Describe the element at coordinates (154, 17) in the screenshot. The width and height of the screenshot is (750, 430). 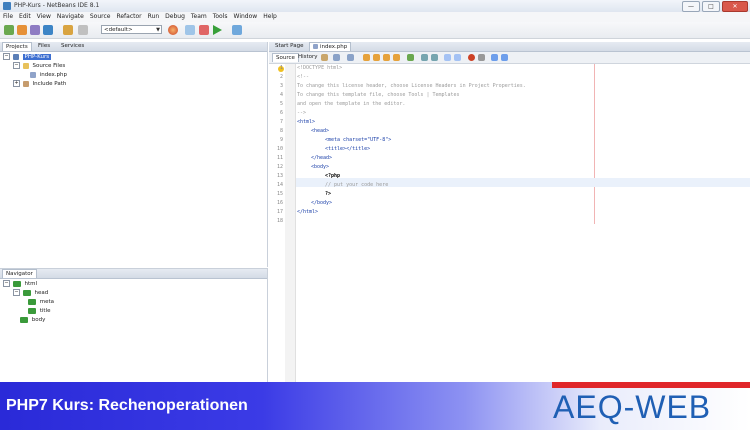
I see `menu-run: Run` at that location.